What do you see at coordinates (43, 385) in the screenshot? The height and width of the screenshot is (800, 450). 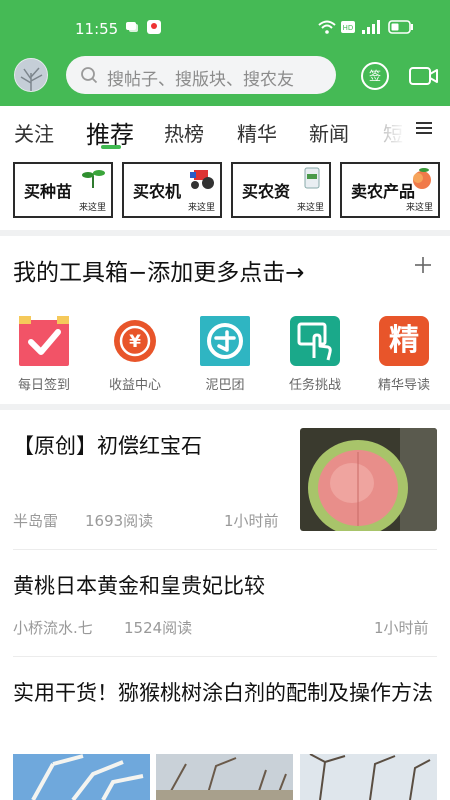 I see `tool-label: 每日签到` at bounding box center [43, 385].